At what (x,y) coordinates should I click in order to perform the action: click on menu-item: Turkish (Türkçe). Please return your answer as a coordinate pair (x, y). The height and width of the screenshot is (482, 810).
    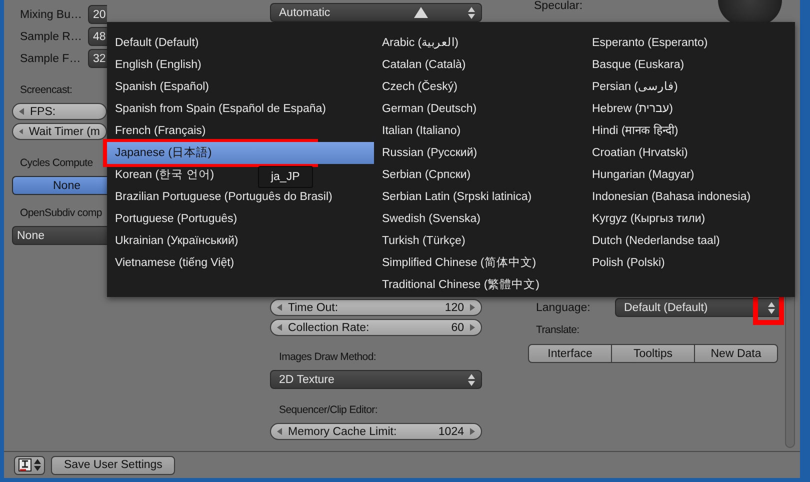
    Looking at the image, I should click on (422, 241).